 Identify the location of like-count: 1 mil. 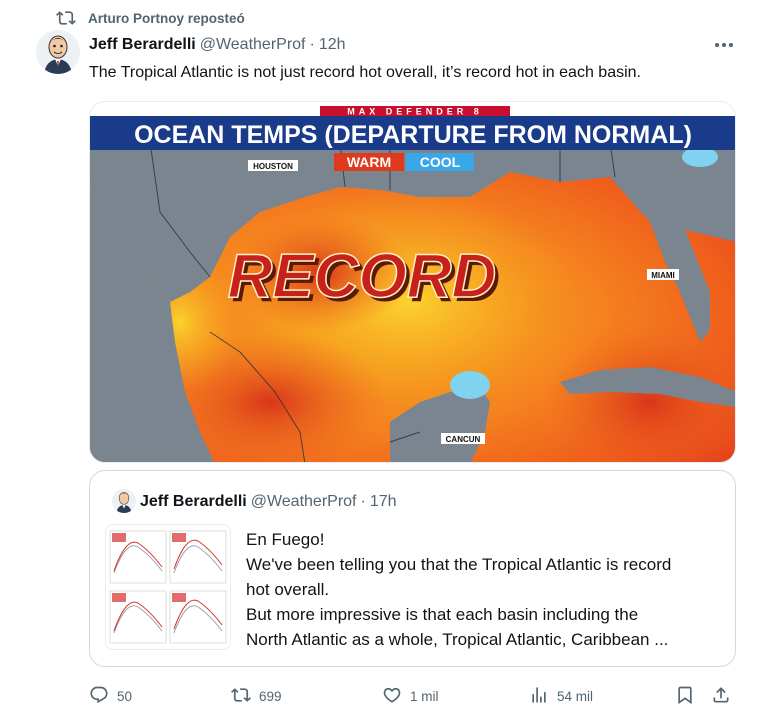
(424, 696).